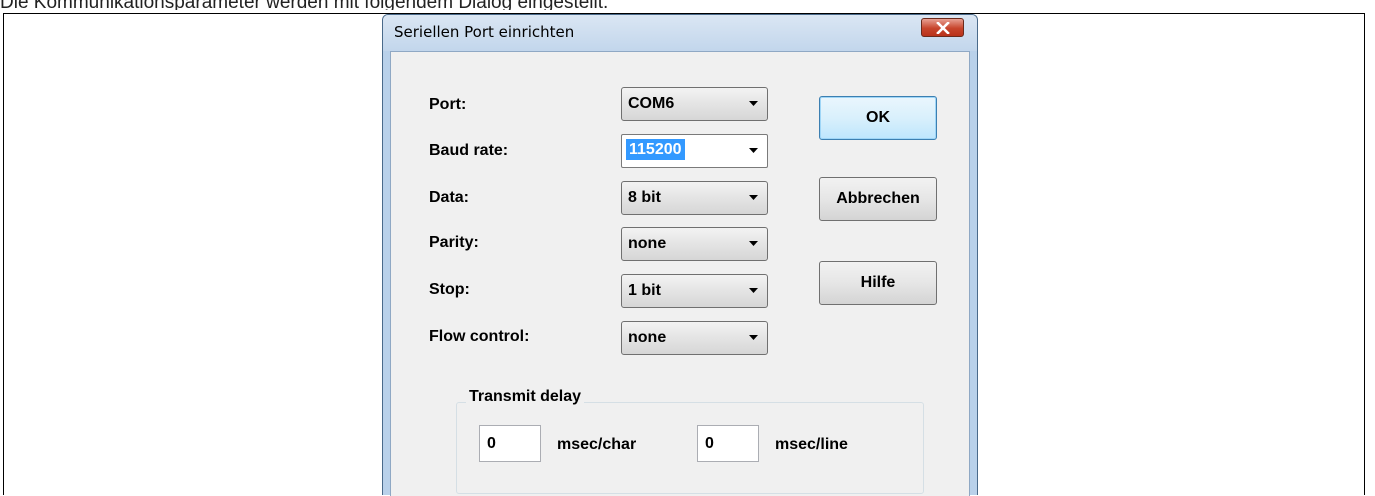  What do you see at coordinates (647, 243) in the screenshot?
I see `parity-value: none` at bounding box center [647, 243].